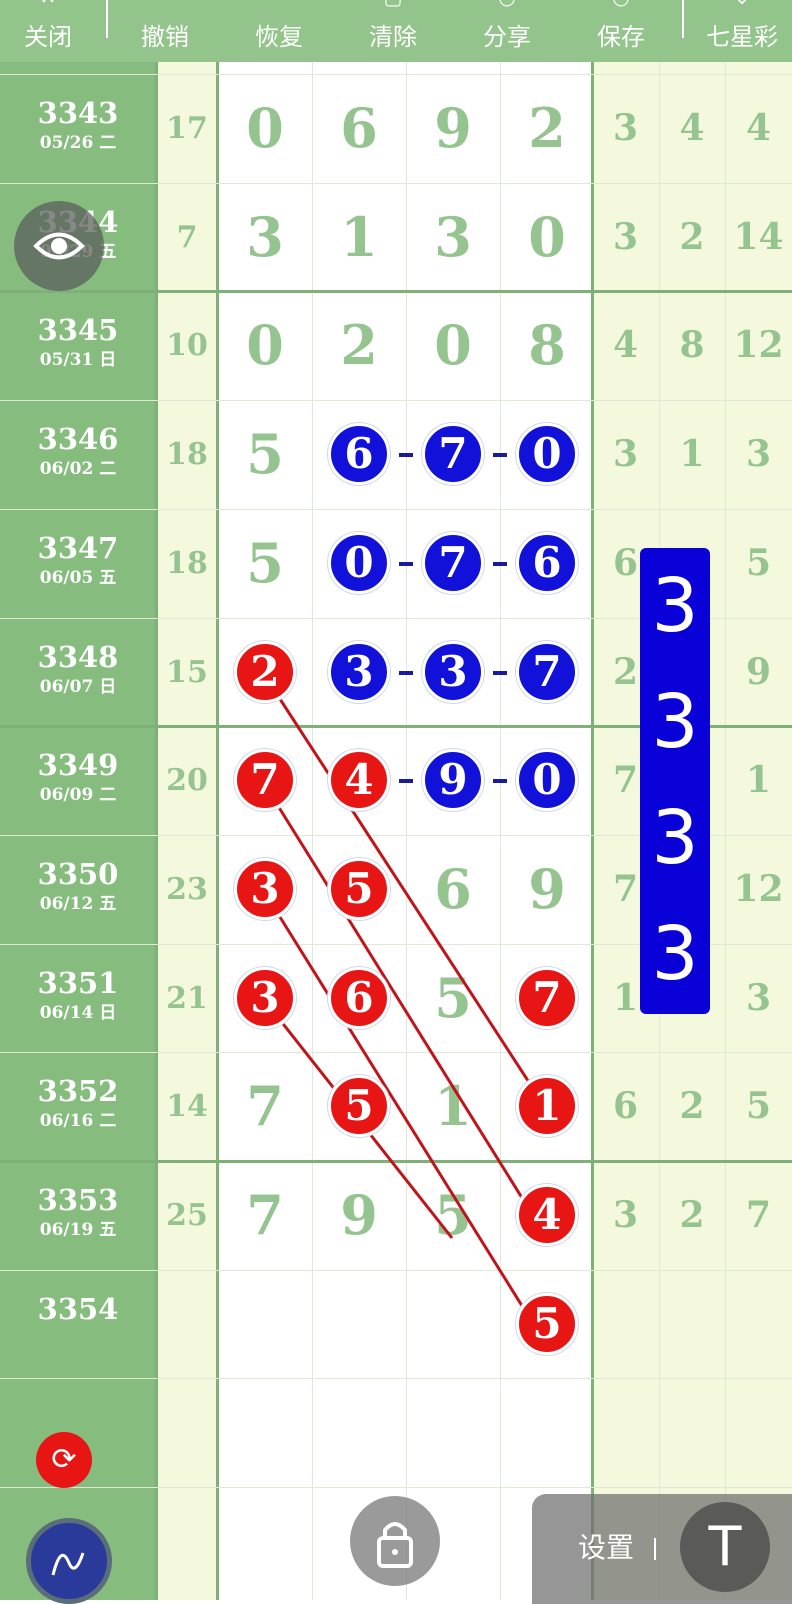 This screenshot has height=1604, width=792. What do you see at coordinates (48, 4) in the screenshot?
I see `close-icon: ✕` at bounding box center [48, 4].